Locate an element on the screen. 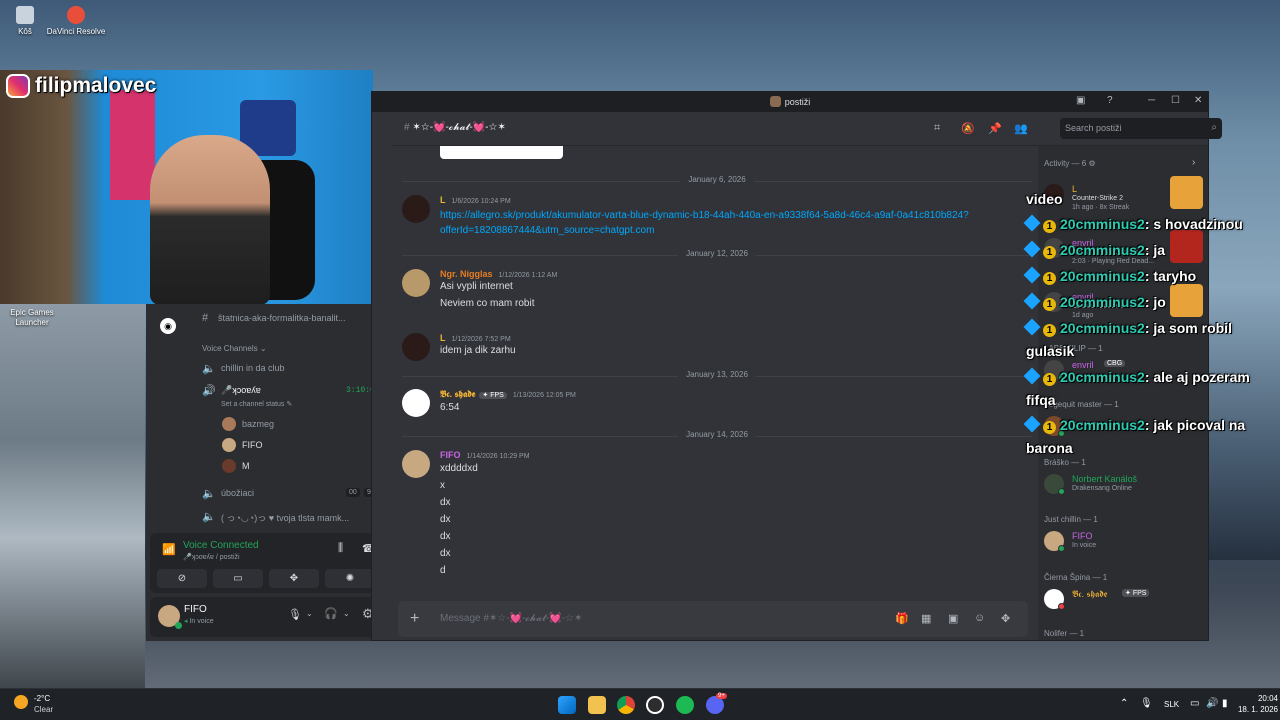 The width and height of the screenshot is (1280, 720). search-input: Search postiži ⌕ is located at coordinates (1141, 128).